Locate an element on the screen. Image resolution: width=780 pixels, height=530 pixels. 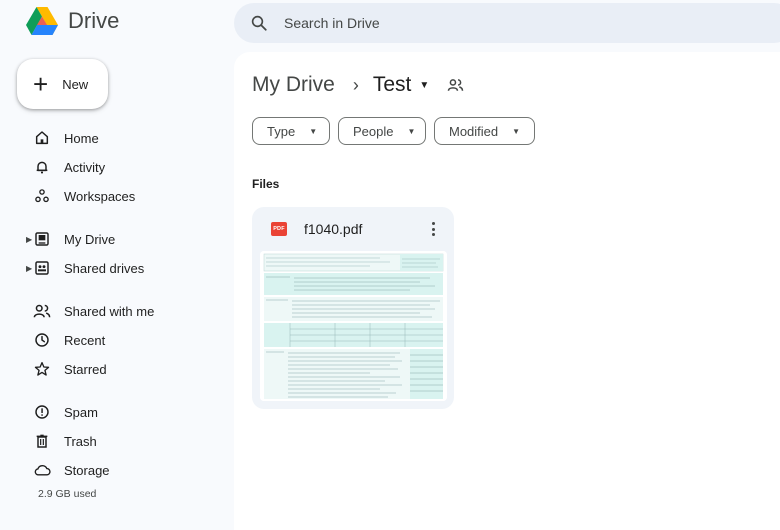
sidebar-item-label: Workspaces is located at coordinates (100, 196).